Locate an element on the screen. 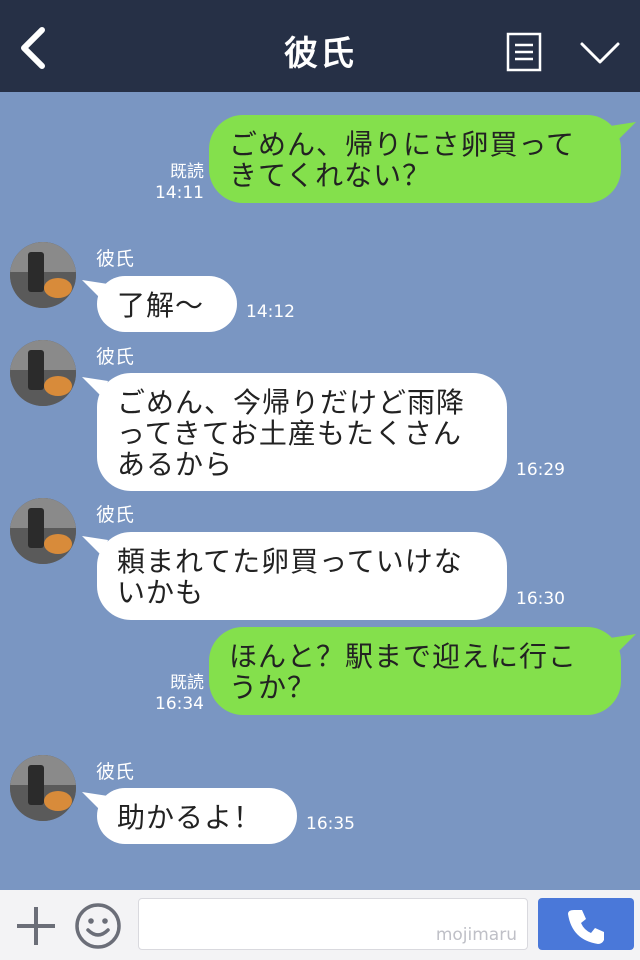 This screenshot has width=640, height=960. their-message-bubble: 頼まれてた卵買っていけな いかも is located at coordinates (302, 576).